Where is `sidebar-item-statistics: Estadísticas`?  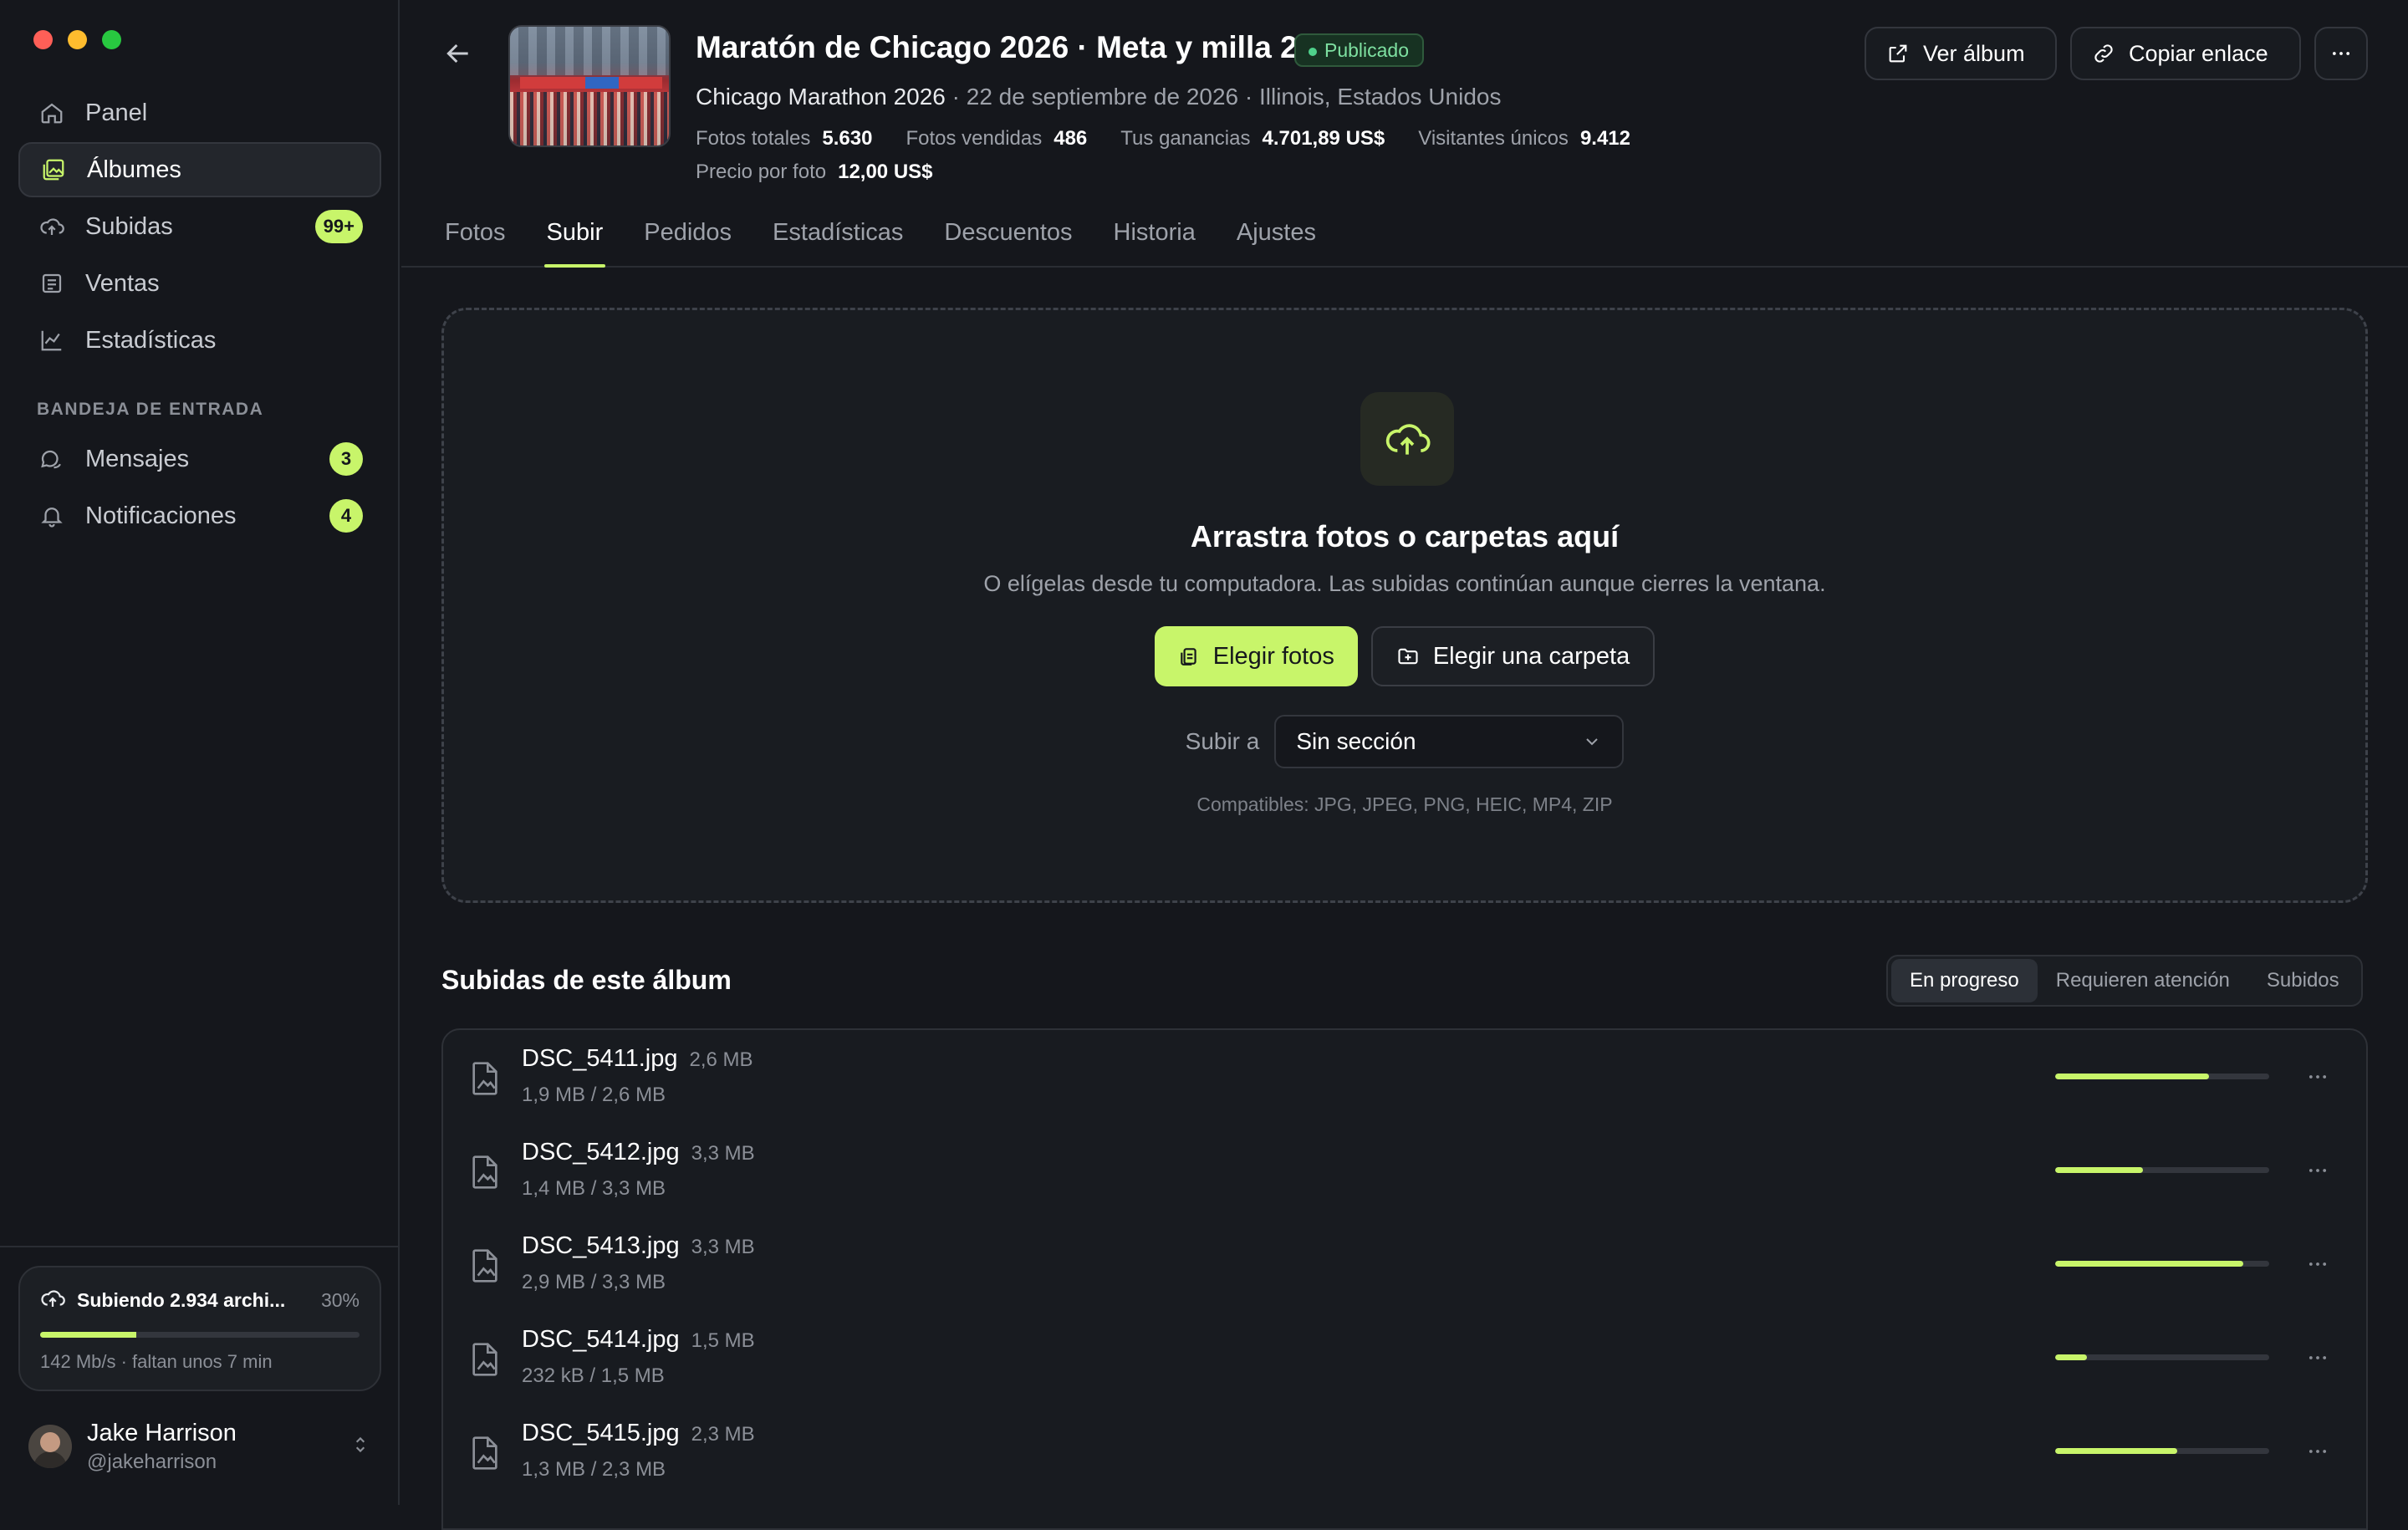 sidebar-item-statistics: Estadísticas is located at coordinates (199, 340).